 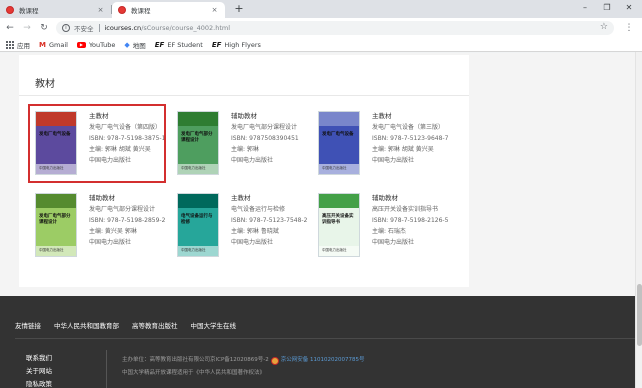 I want to click on book-isbn: ISBN: 978-7-5198-2859-2, so click(x=127, y=220).